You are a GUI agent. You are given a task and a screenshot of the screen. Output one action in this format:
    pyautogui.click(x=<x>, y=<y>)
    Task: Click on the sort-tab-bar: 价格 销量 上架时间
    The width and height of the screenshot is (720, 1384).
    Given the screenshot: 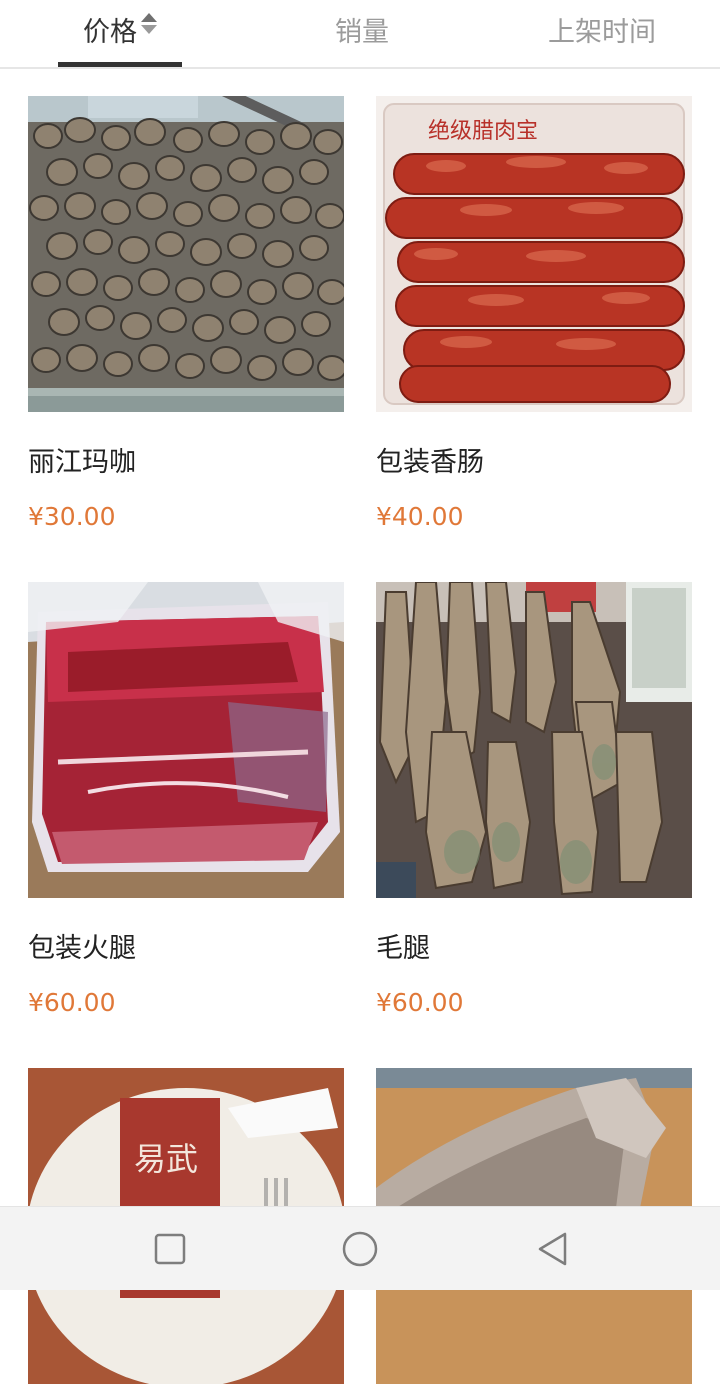 What is the action you would take?
    pyautogui.click(x=360, y=34)
    